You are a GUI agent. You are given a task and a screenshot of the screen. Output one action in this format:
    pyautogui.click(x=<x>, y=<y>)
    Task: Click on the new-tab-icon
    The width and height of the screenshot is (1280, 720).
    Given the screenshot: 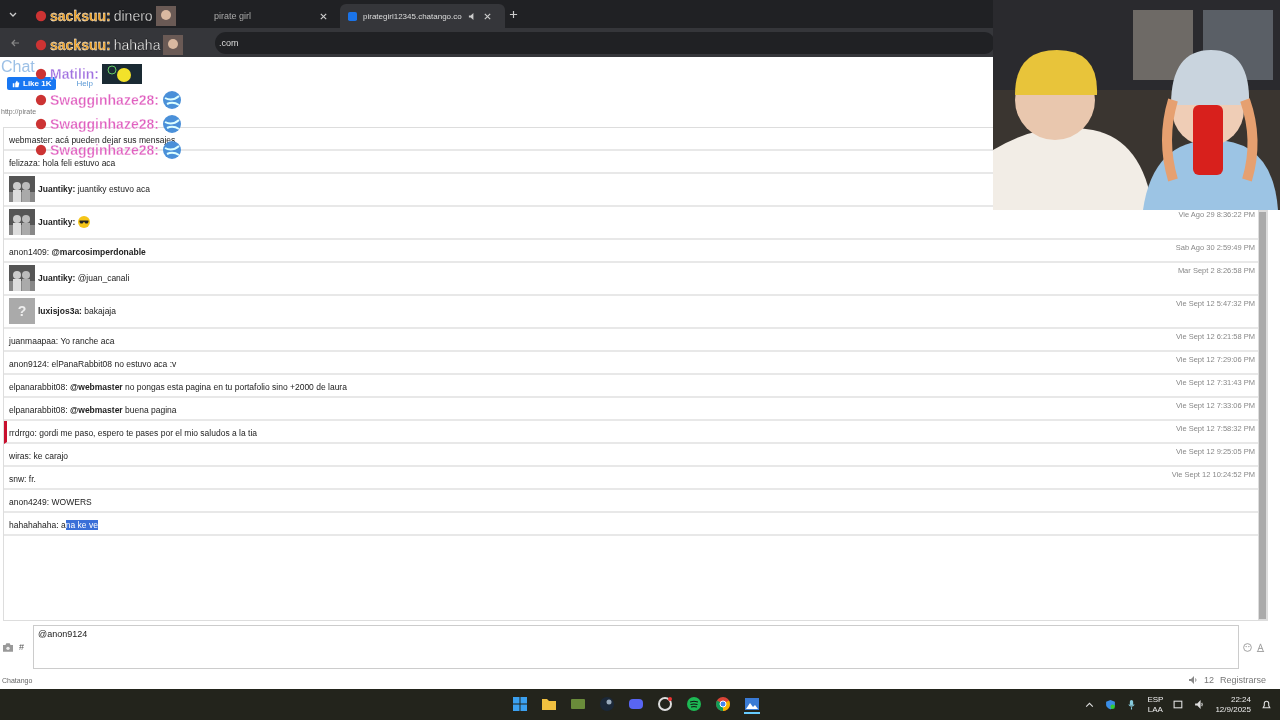 What is the action you would take?
    pyautogui.click(x=513, y=14)
    